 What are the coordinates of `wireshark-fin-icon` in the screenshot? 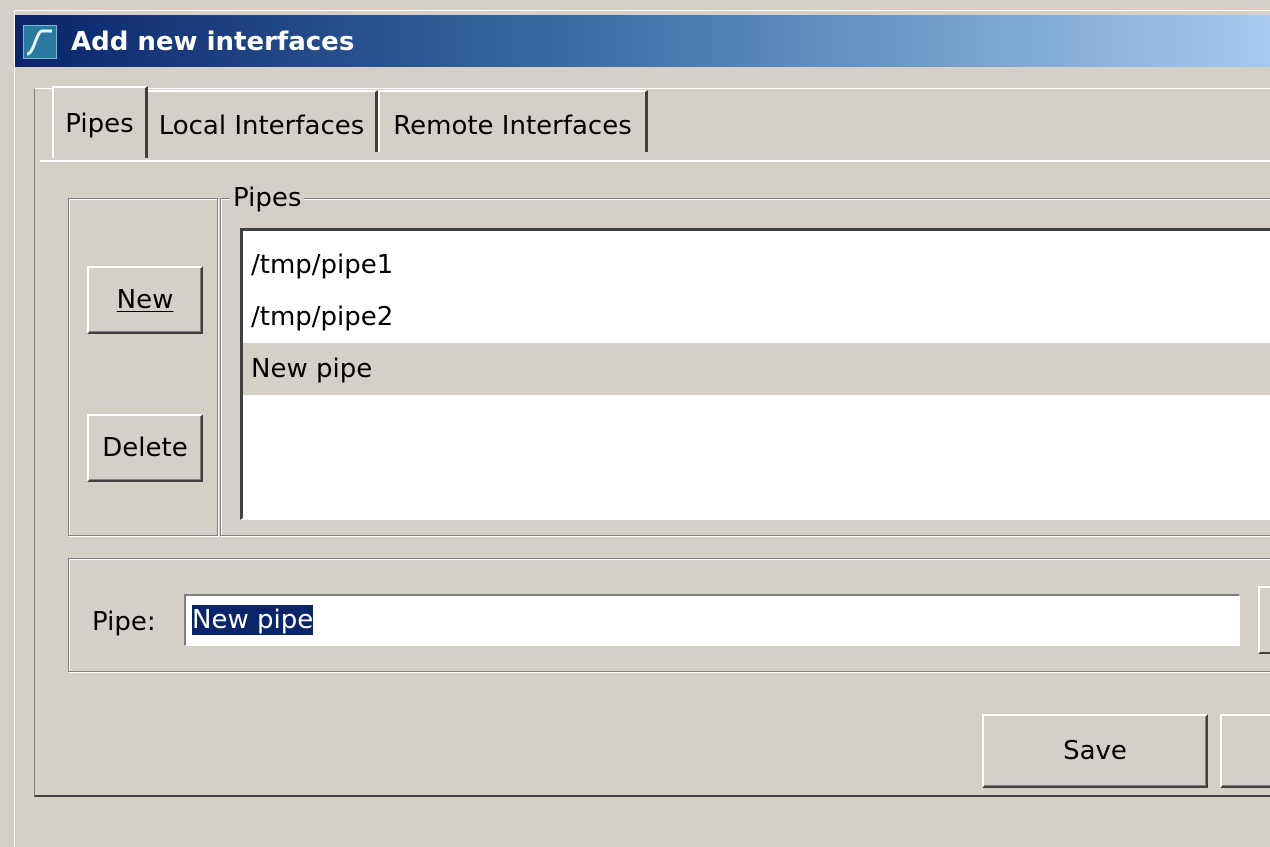 It's located at (40, 42).